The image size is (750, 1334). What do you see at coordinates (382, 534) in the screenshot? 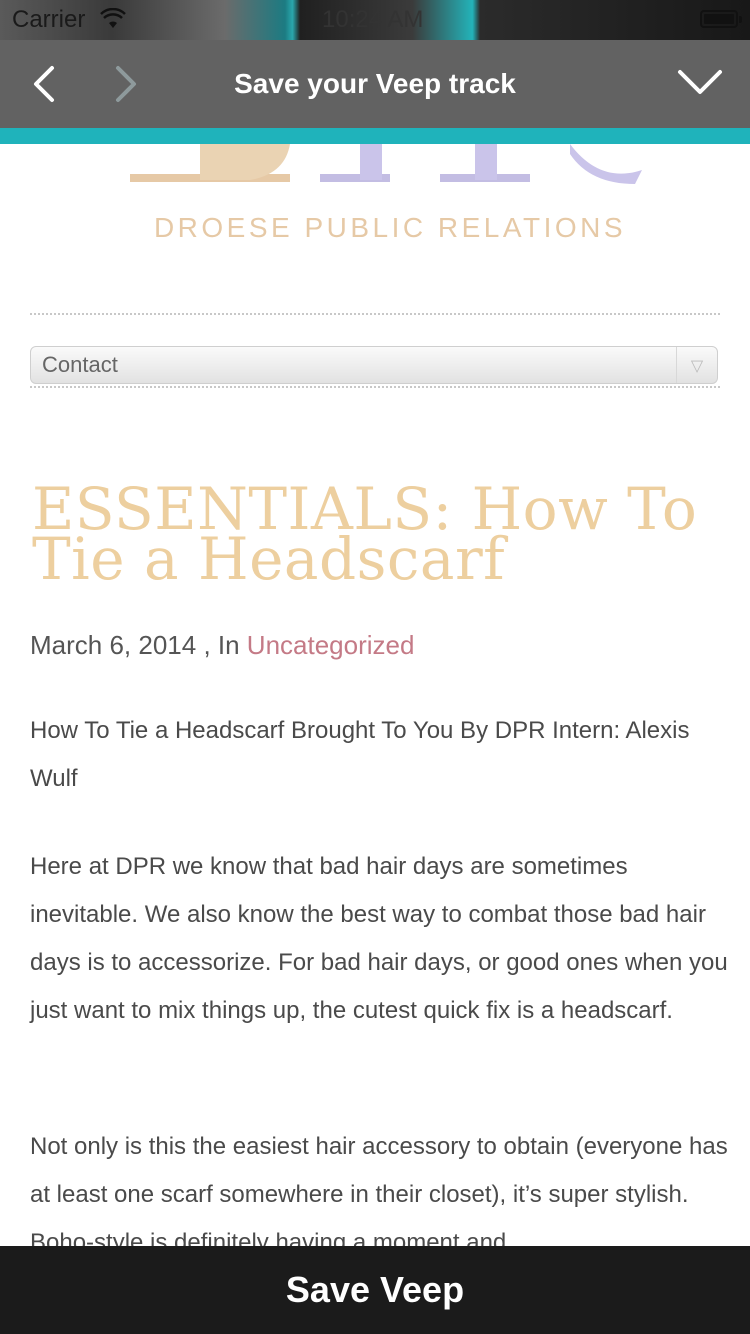
I see `post-title: ESSENTIALS: How To Tie a Headscarf` at bounding box center [382, 534].